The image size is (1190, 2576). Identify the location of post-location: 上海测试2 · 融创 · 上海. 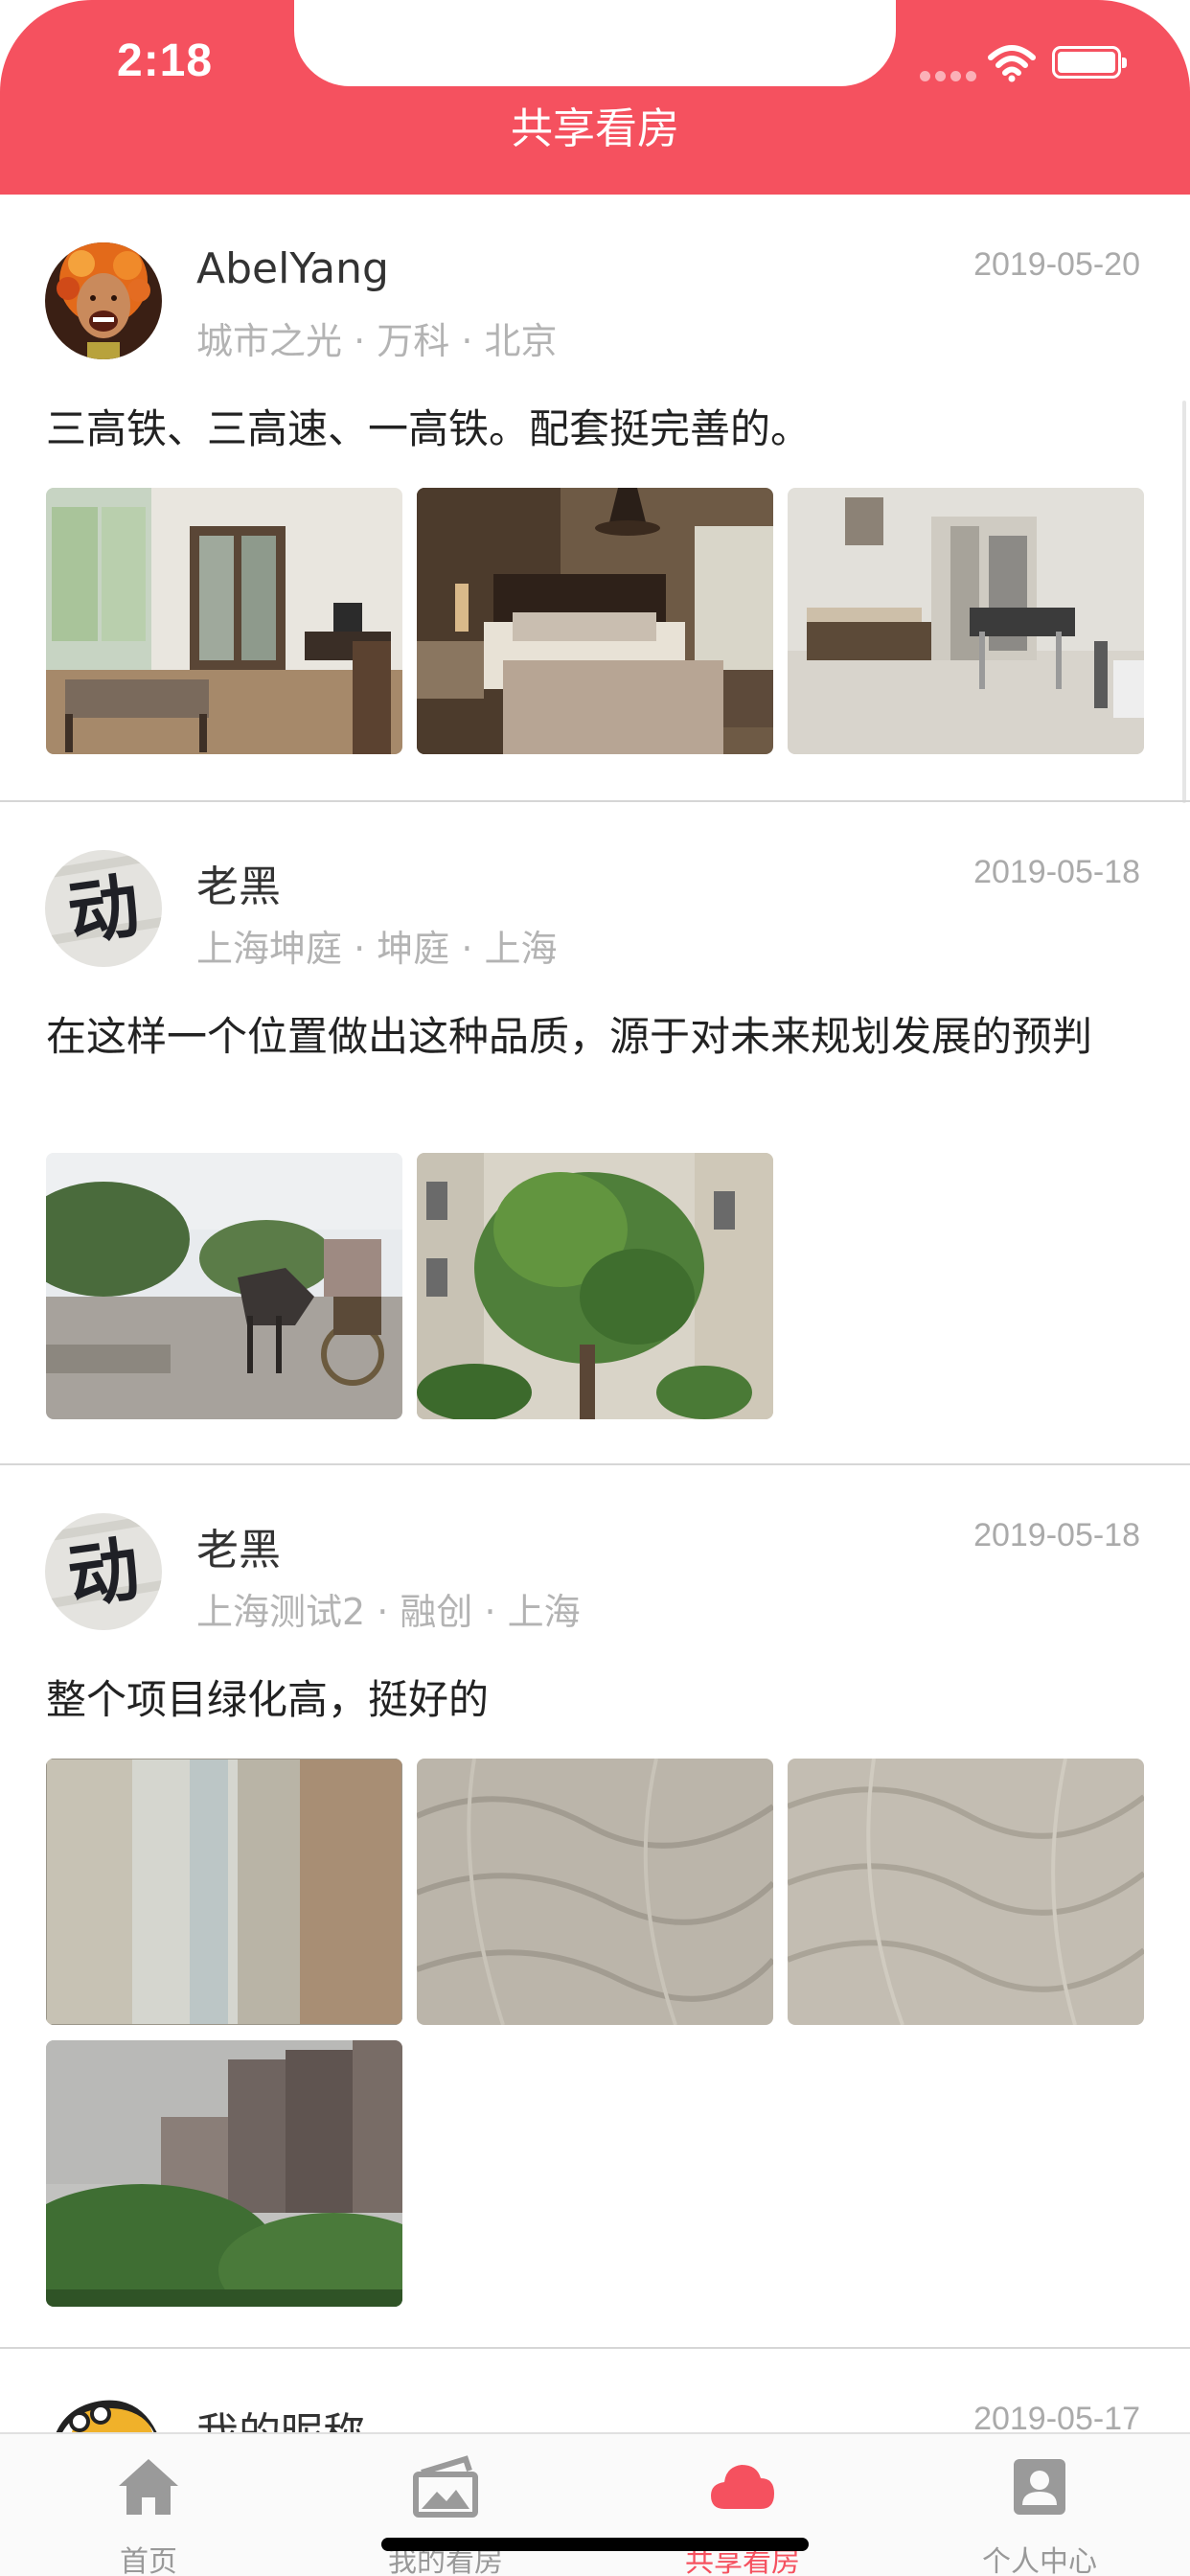
(389, 1612).